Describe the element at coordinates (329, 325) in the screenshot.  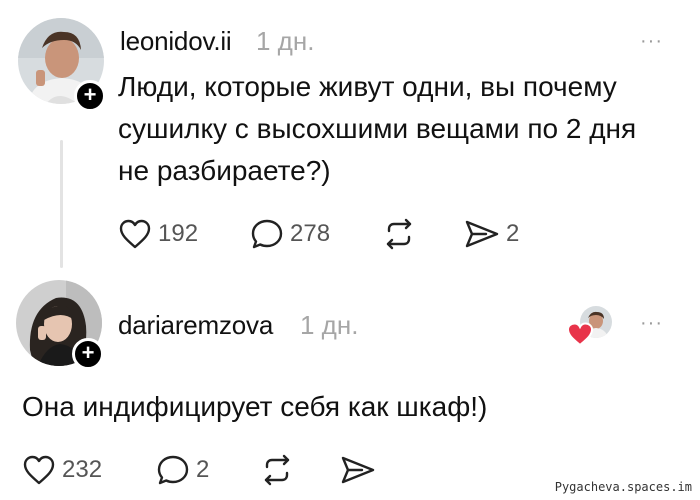
I see `reply-time: 1 дн.` at that location.